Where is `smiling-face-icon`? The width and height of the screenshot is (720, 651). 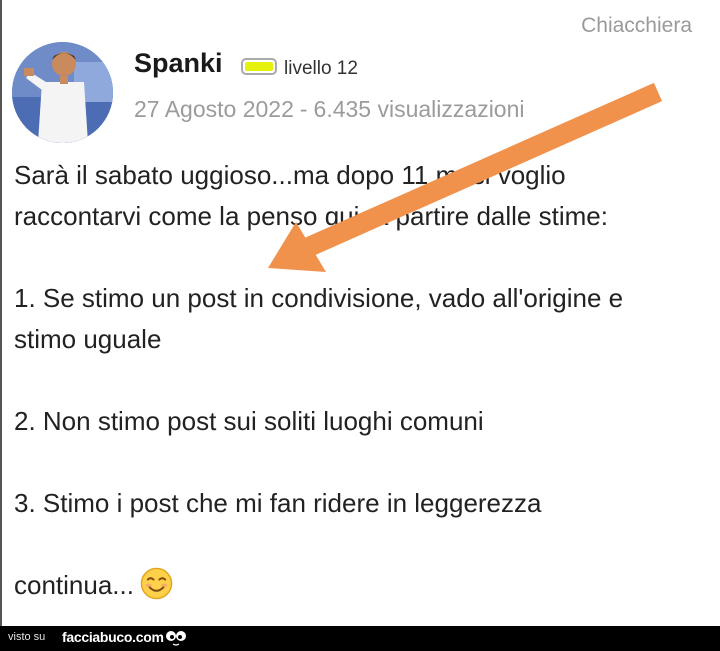 smiling-face-icon is located at coordinates (156, 583).